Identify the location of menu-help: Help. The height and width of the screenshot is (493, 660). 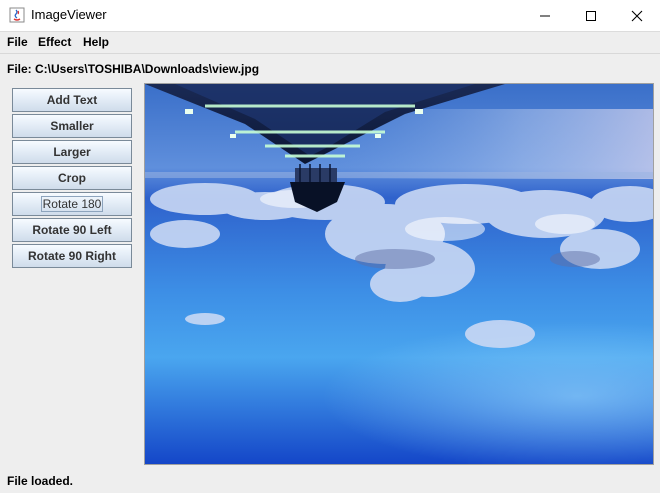
(96, 42).